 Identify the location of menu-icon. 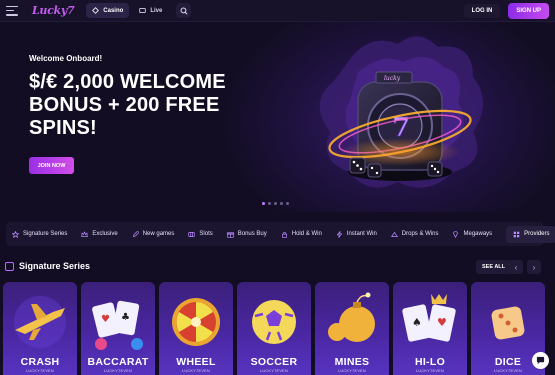
(12, 10).